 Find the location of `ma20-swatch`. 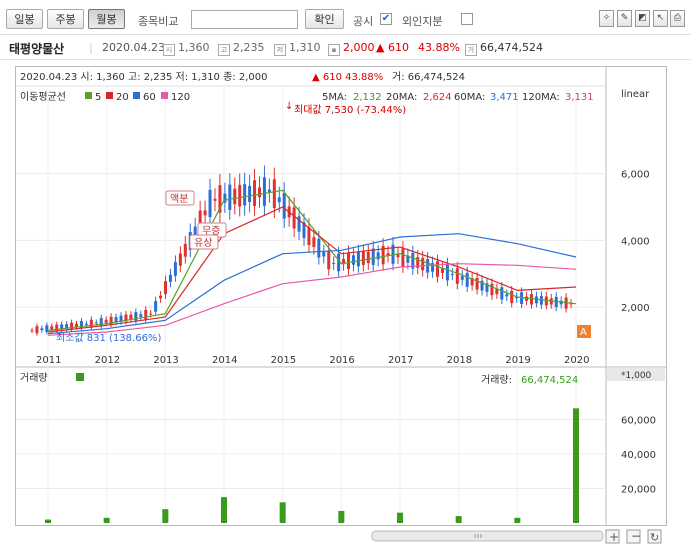

ma20-swatch is located at coordinates (109, 95).